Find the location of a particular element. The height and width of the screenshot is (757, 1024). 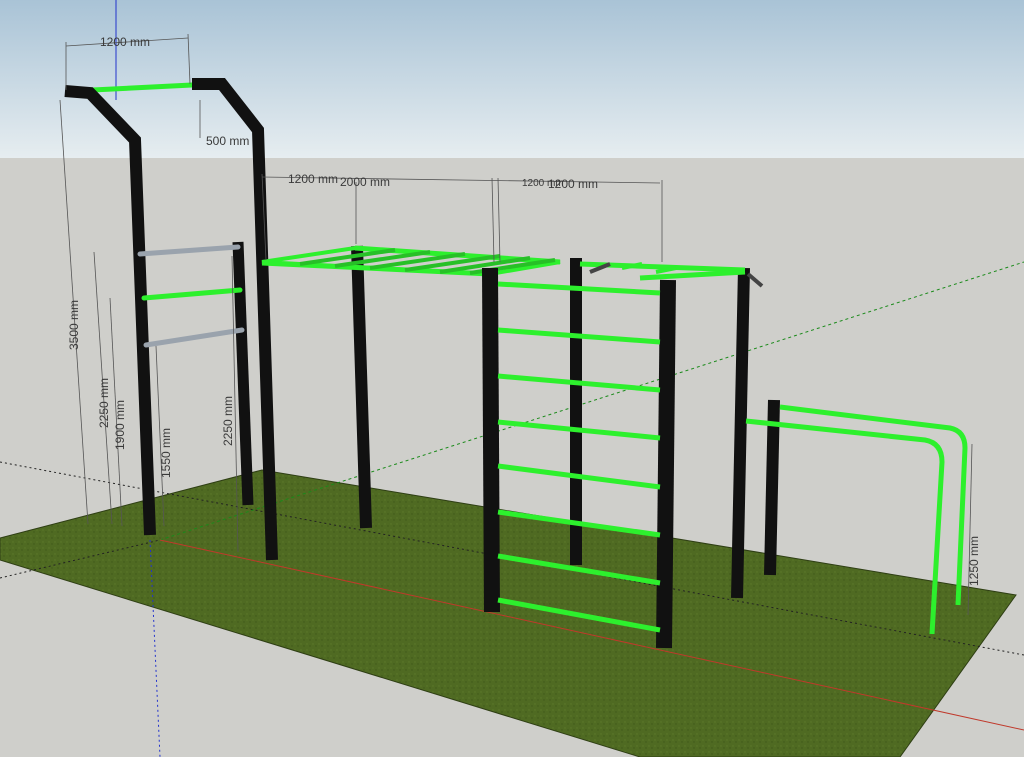

dim-bar-h-3: 1550 mm is located at coordinates (166, 453).